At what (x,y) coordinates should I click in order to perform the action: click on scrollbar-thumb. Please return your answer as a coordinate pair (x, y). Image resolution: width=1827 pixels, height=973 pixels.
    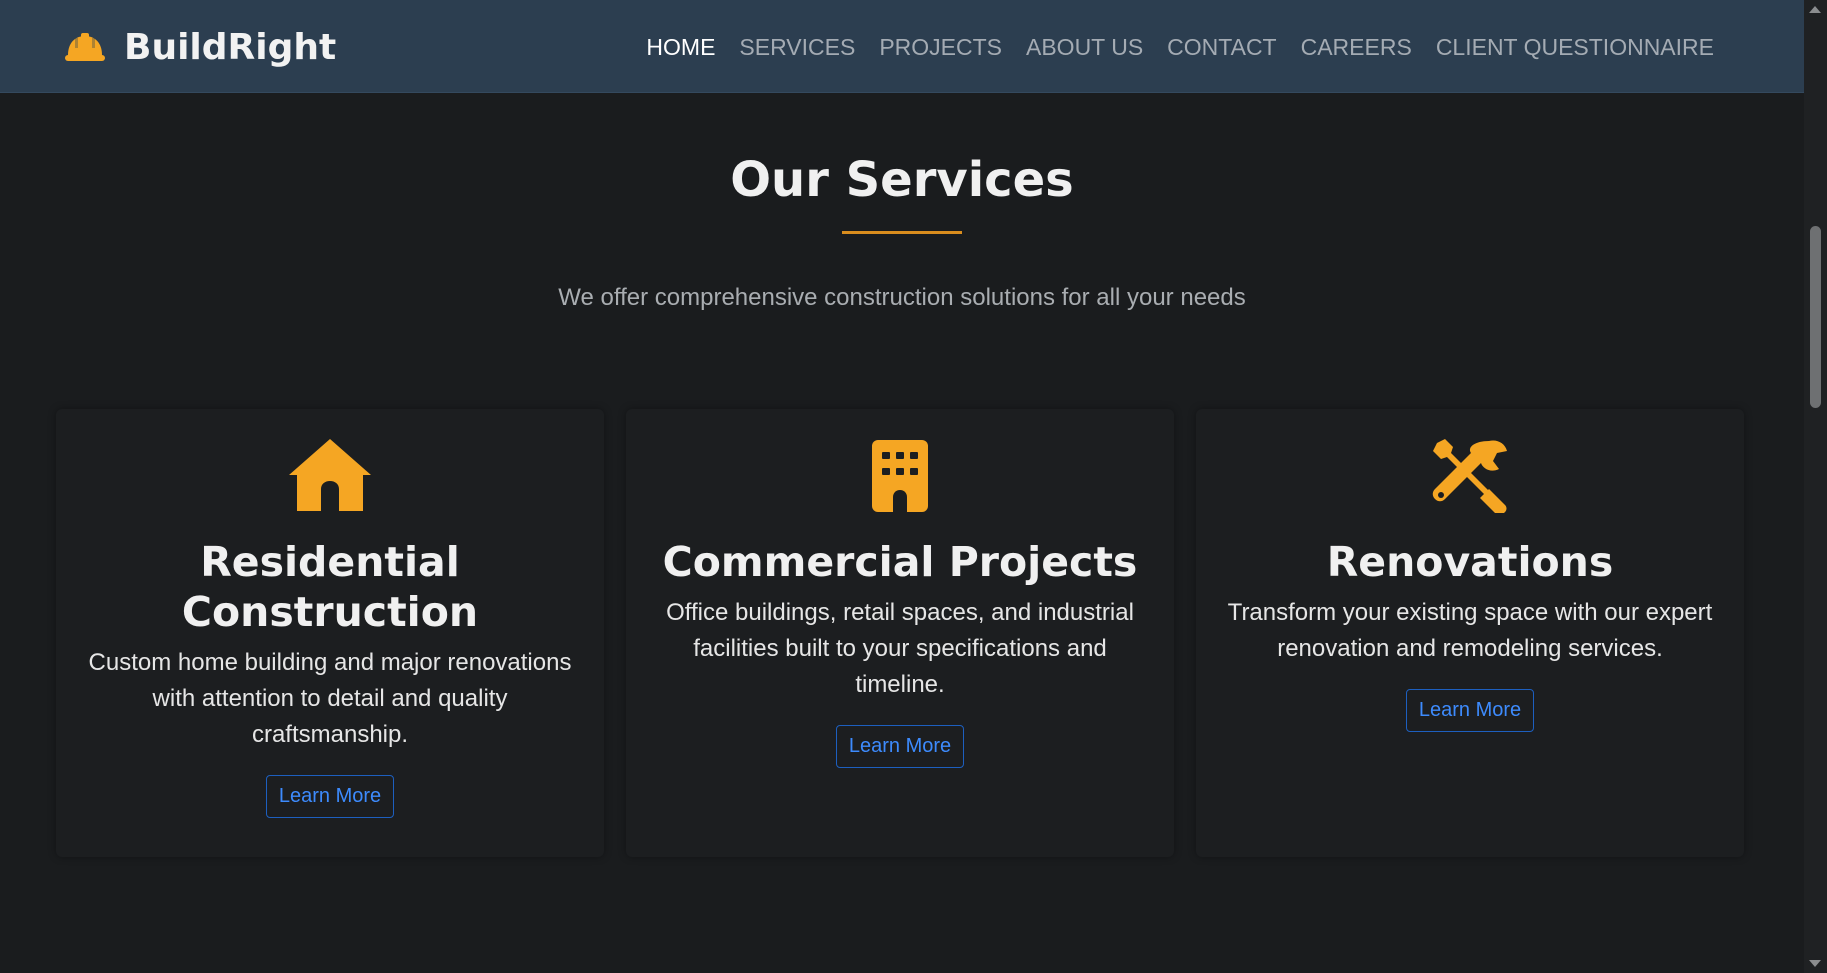
    Looking at the image, I should click on (1815, 317).